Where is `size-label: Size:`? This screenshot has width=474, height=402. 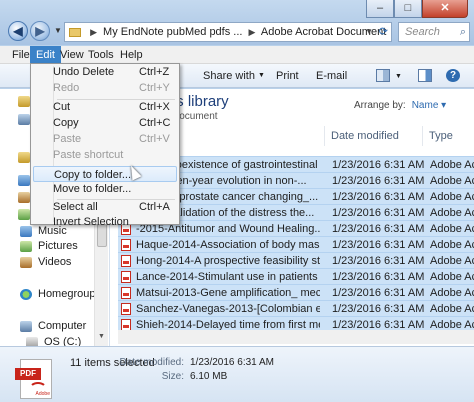 size-label: Size: is located at coordinates (172, 376).